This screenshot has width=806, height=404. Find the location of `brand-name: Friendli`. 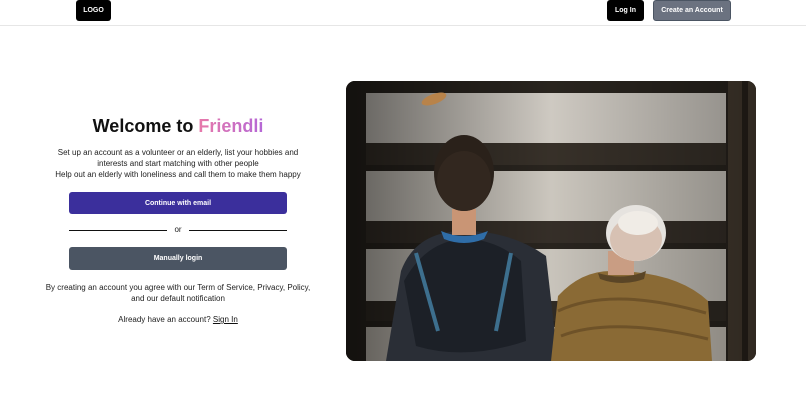

brand-name: Friendli is located at coordinates (231, 126).